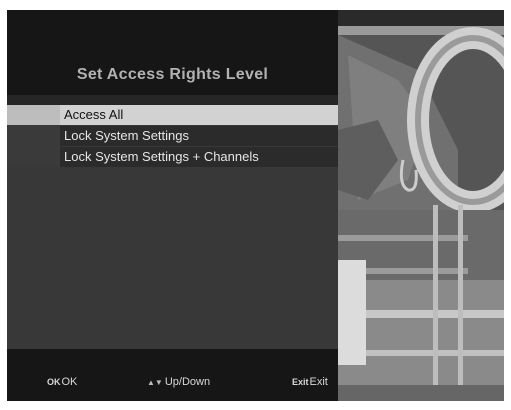 Image resolution: width=511 pixels, height=410 pixels. What do you see at coordinates (300, 382) in the screenshot?
I see `exit-key-icon: Exit` at bounding box center [300, 382].